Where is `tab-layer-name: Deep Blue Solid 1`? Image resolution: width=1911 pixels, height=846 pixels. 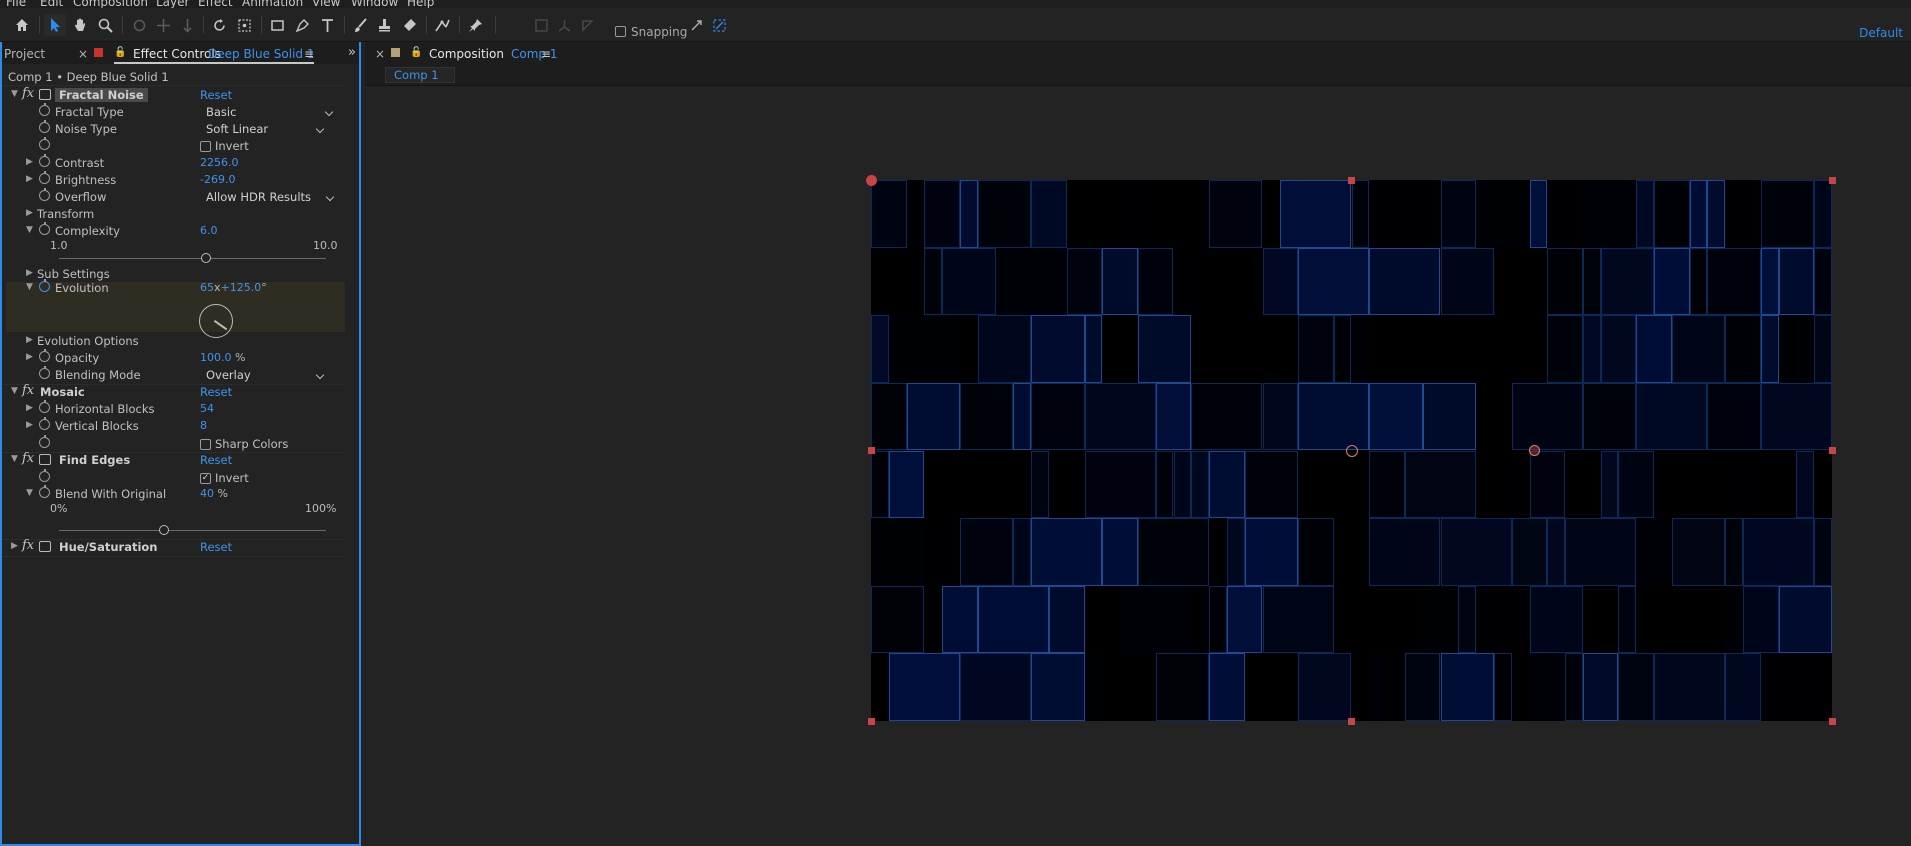
tab-layer-name: Deep Blue Solid 1 is located at coordinates (261, 54).